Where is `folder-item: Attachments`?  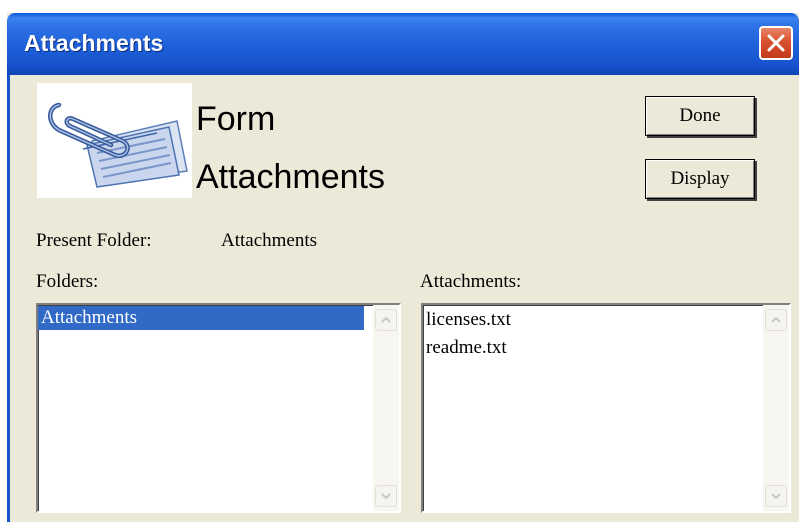 folder-item: Attachments is located at coordinates (201, 318).